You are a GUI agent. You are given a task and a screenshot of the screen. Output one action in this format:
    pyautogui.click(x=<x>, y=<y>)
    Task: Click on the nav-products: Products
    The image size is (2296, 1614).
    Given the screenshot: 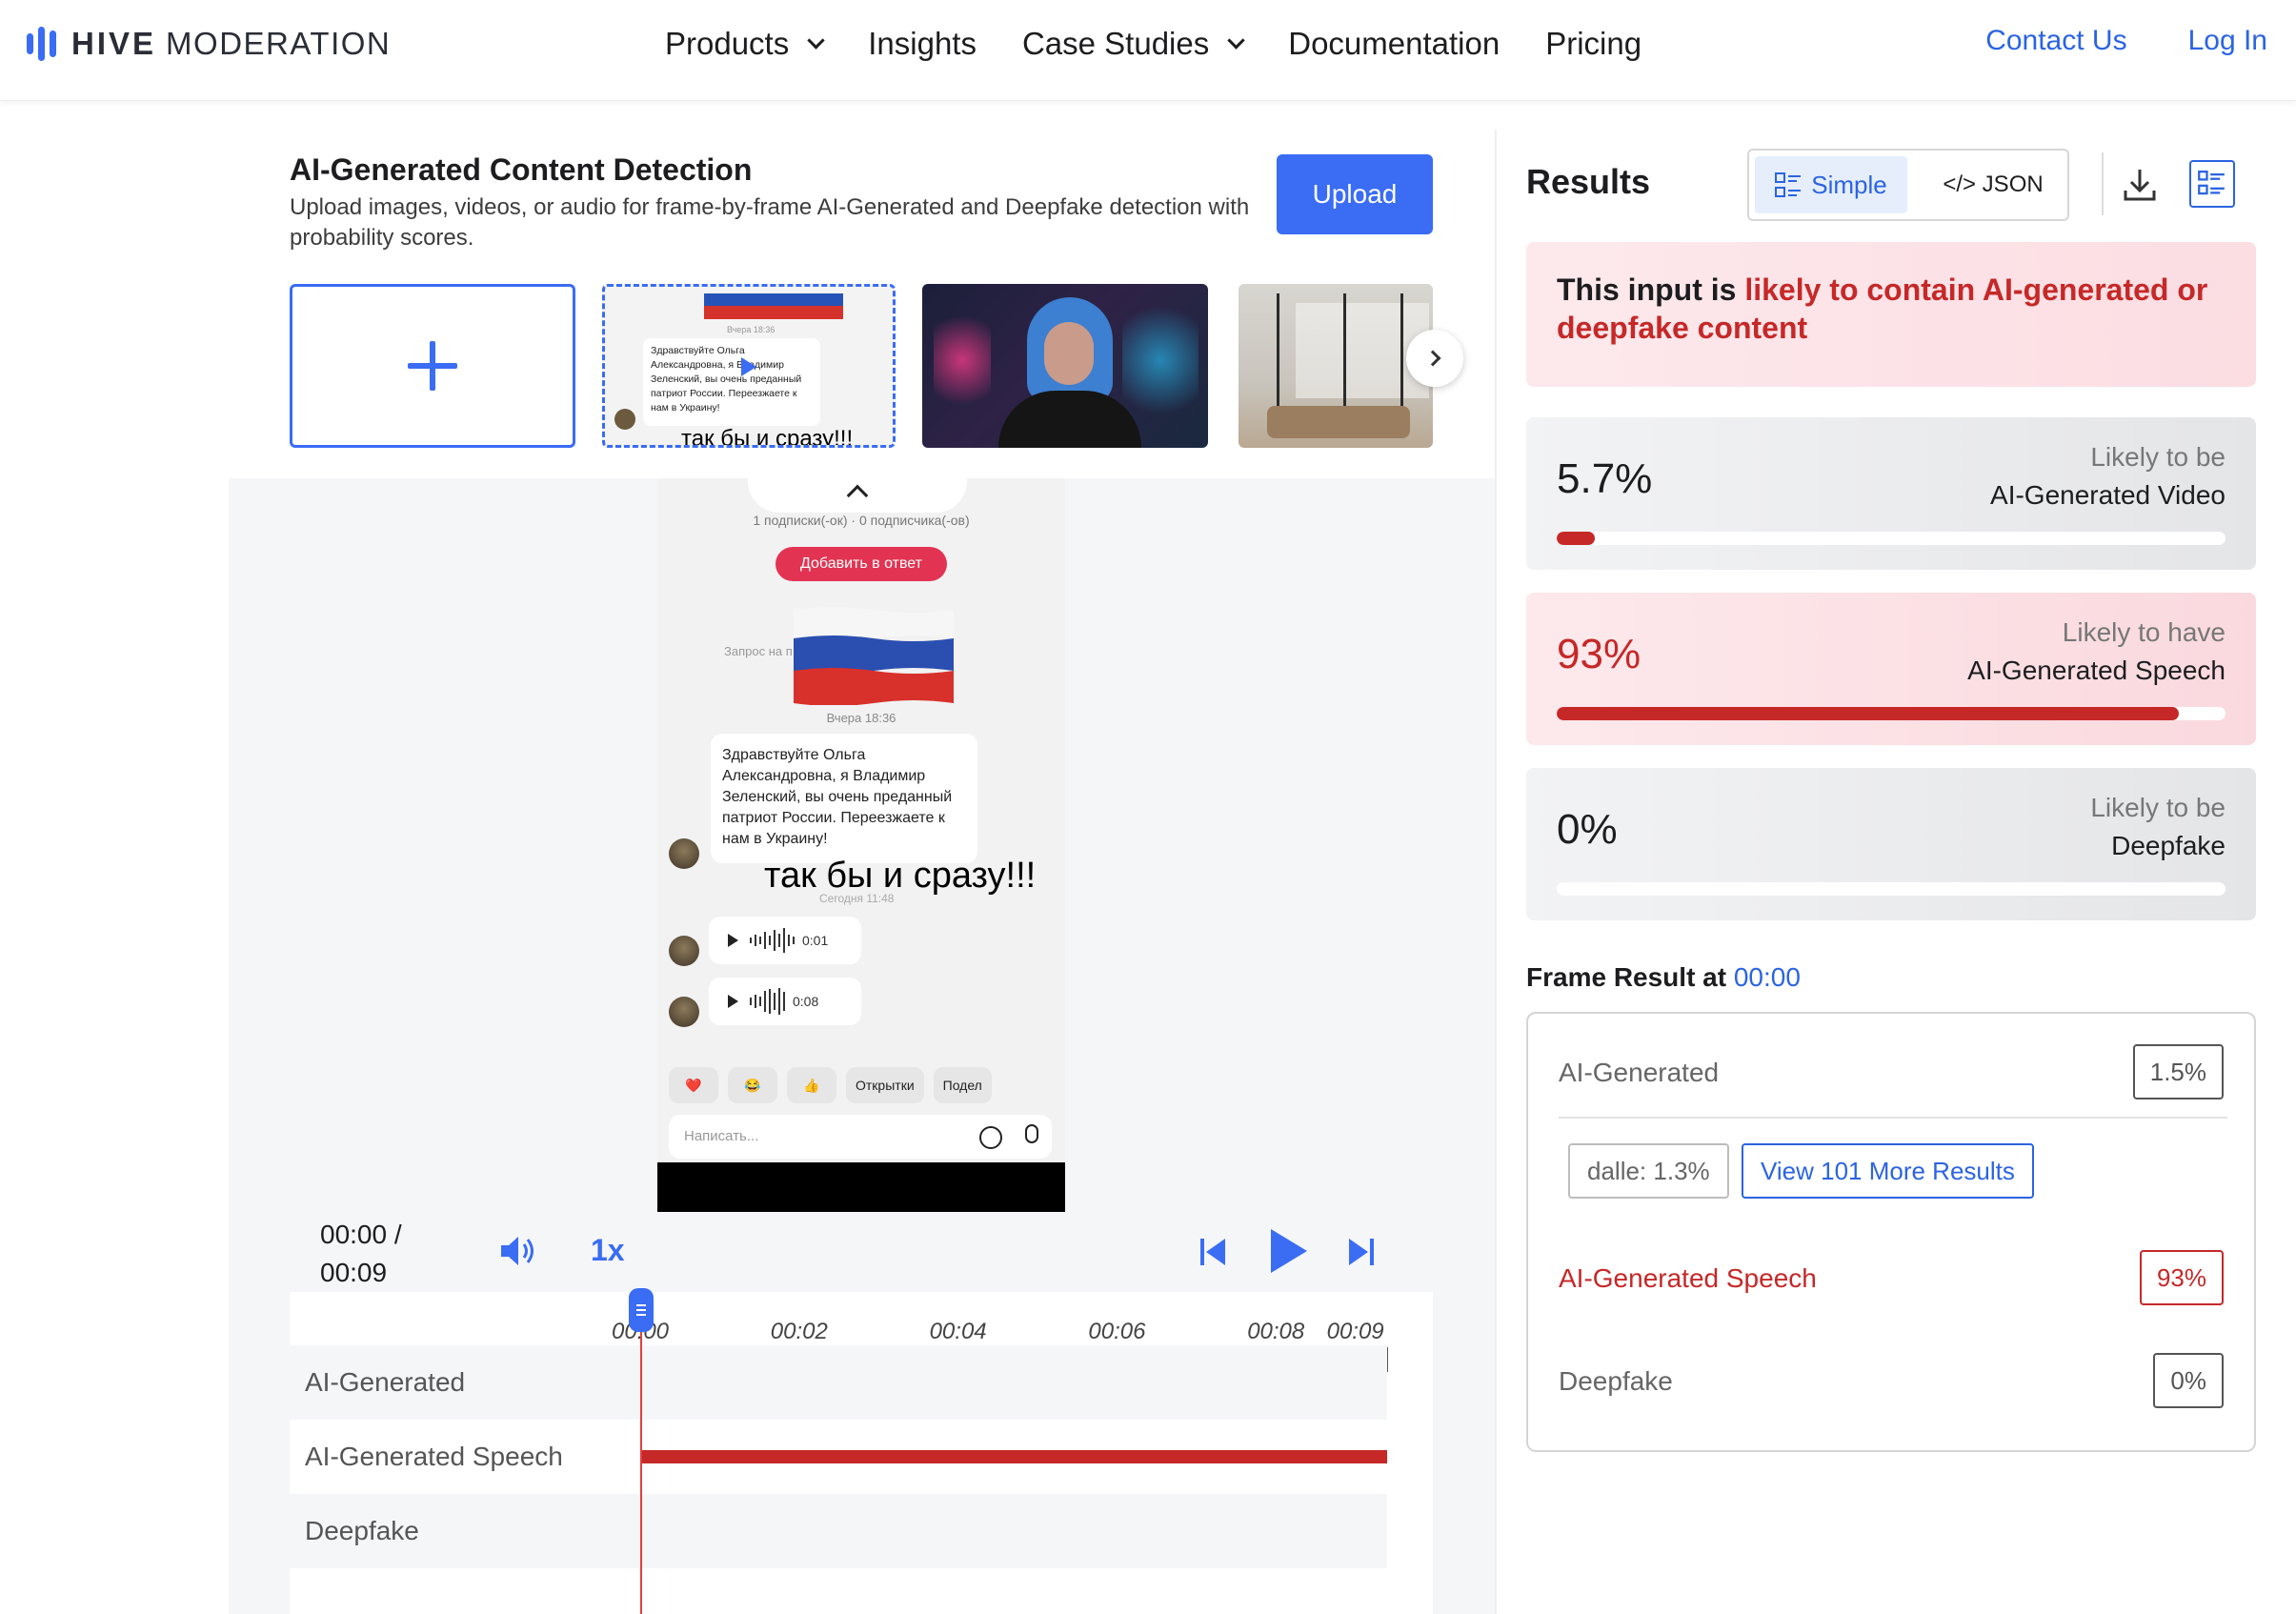 What is the action you would take?
    pyautogui.click(x=745, y=44)
    